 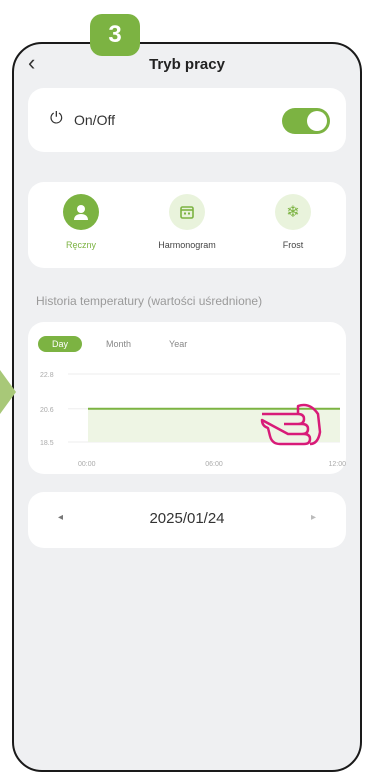 What do you see at coordinates (80, 245) in the screenshot?
I see `mode-label: Ręczny` at bounding box center [80, 245].